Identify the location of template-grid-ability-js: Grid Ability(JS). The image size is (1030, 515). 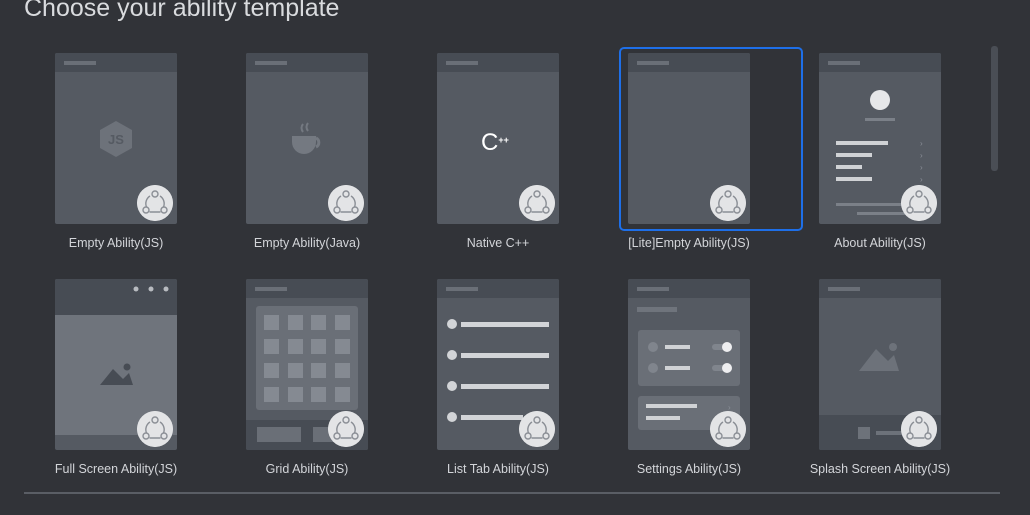
(338, 381).